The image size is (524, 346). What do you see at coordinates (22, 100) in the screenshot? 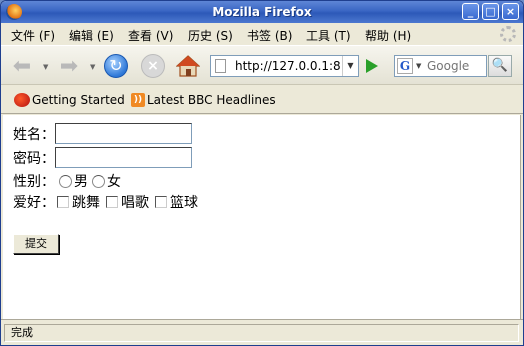
I see `firefox-bookmark-icon` at bounding box center [22, 100].